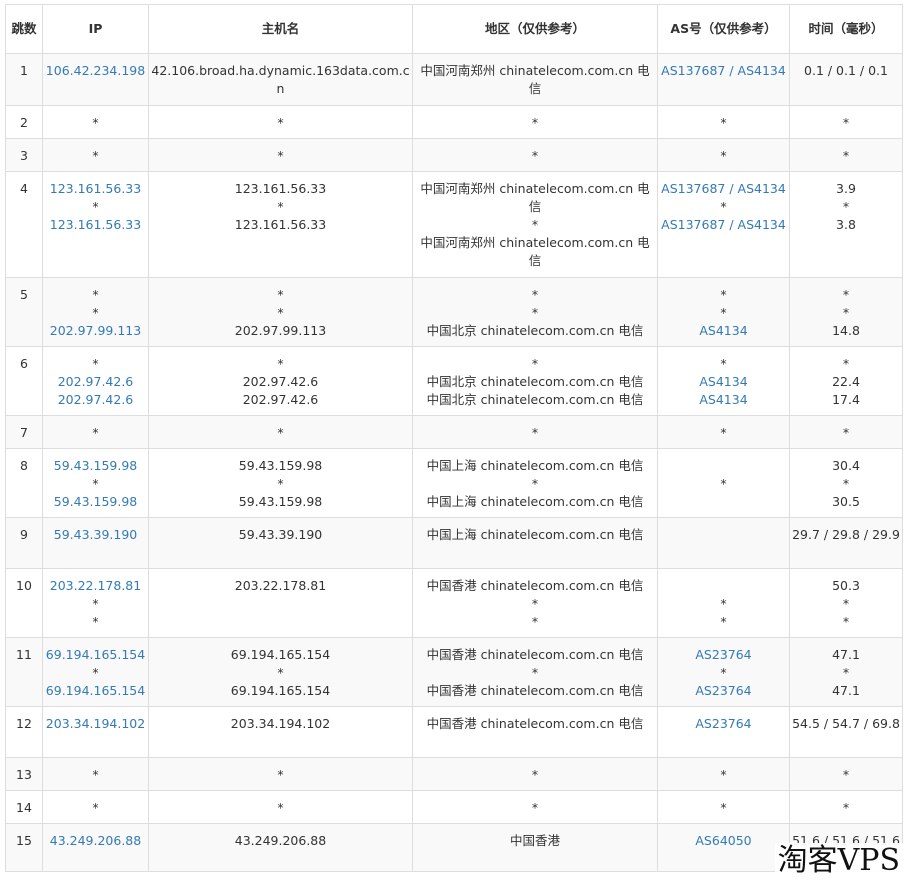 The width and height of the screenshot is (907, 881). Describe the element at coordinates (535, 363) in the screenshot. I see `region-value: *` at that location.